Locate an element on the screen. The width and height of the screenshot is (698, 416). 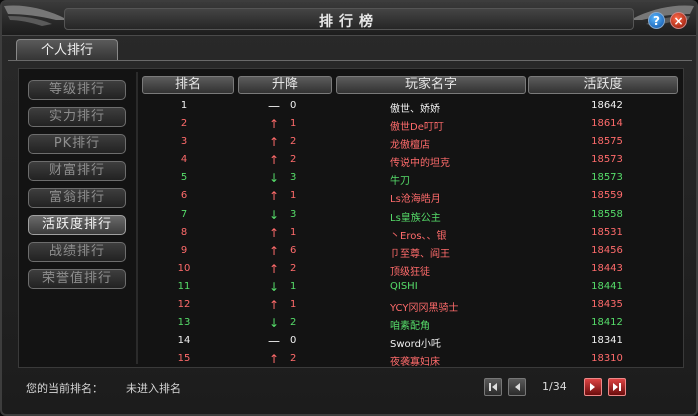
sidebar-item-wealth: 财富排行 is located at coordinates (77, 171).